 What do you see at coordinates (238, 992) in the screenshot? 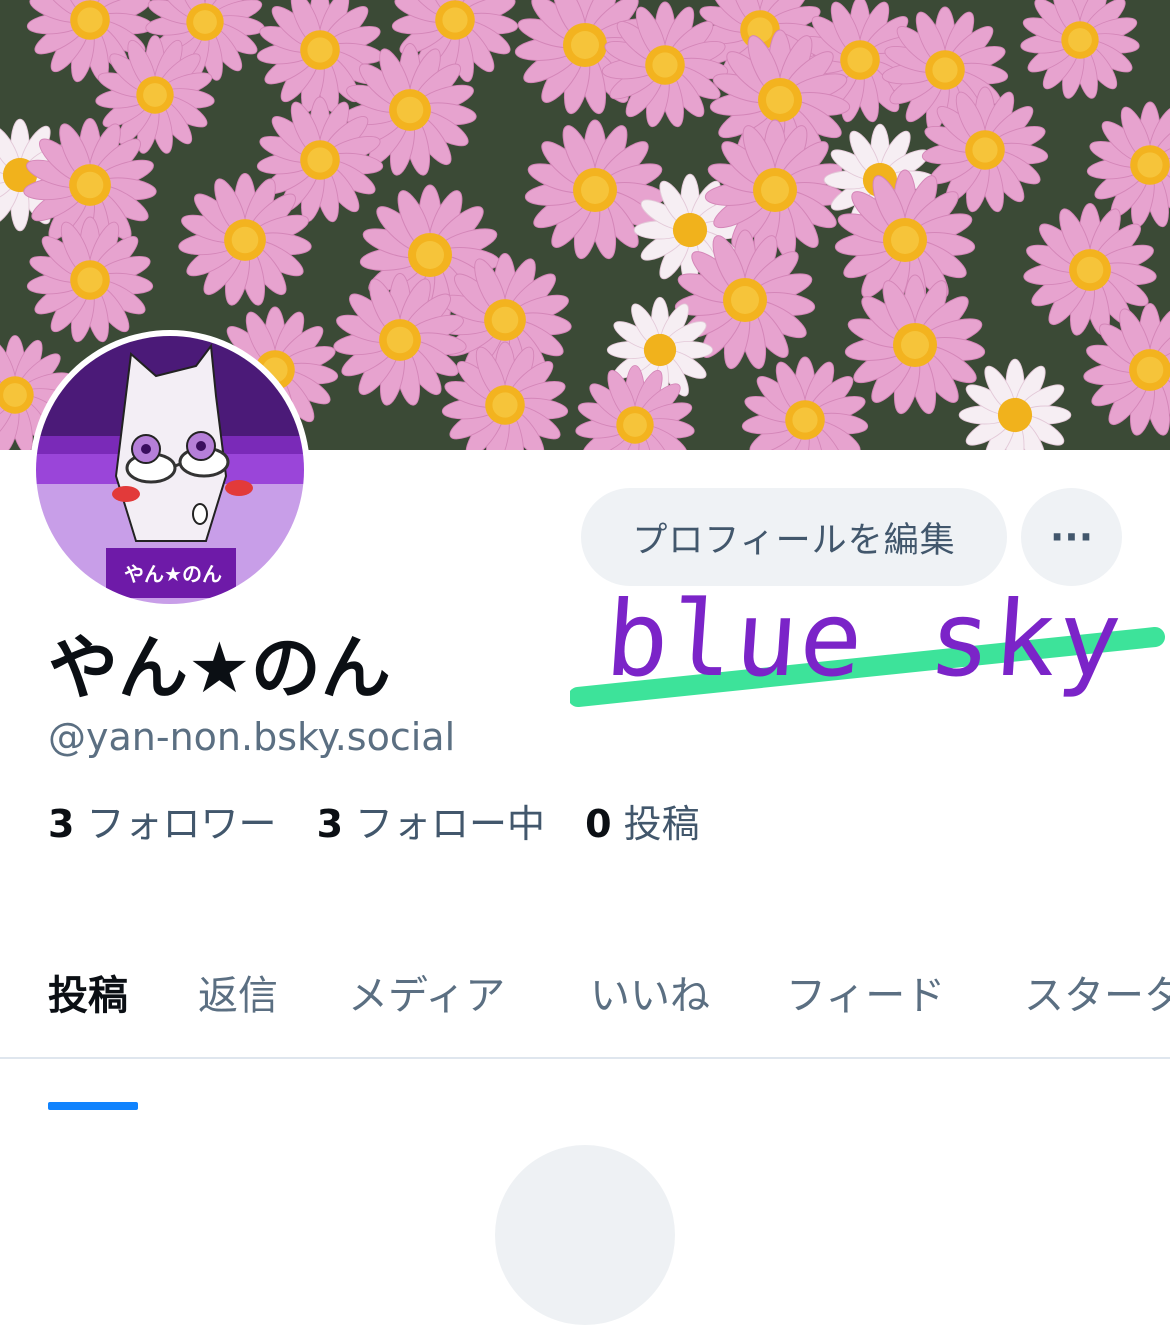
I see `tab-replies: 返信` at bounding box center [238, 992].